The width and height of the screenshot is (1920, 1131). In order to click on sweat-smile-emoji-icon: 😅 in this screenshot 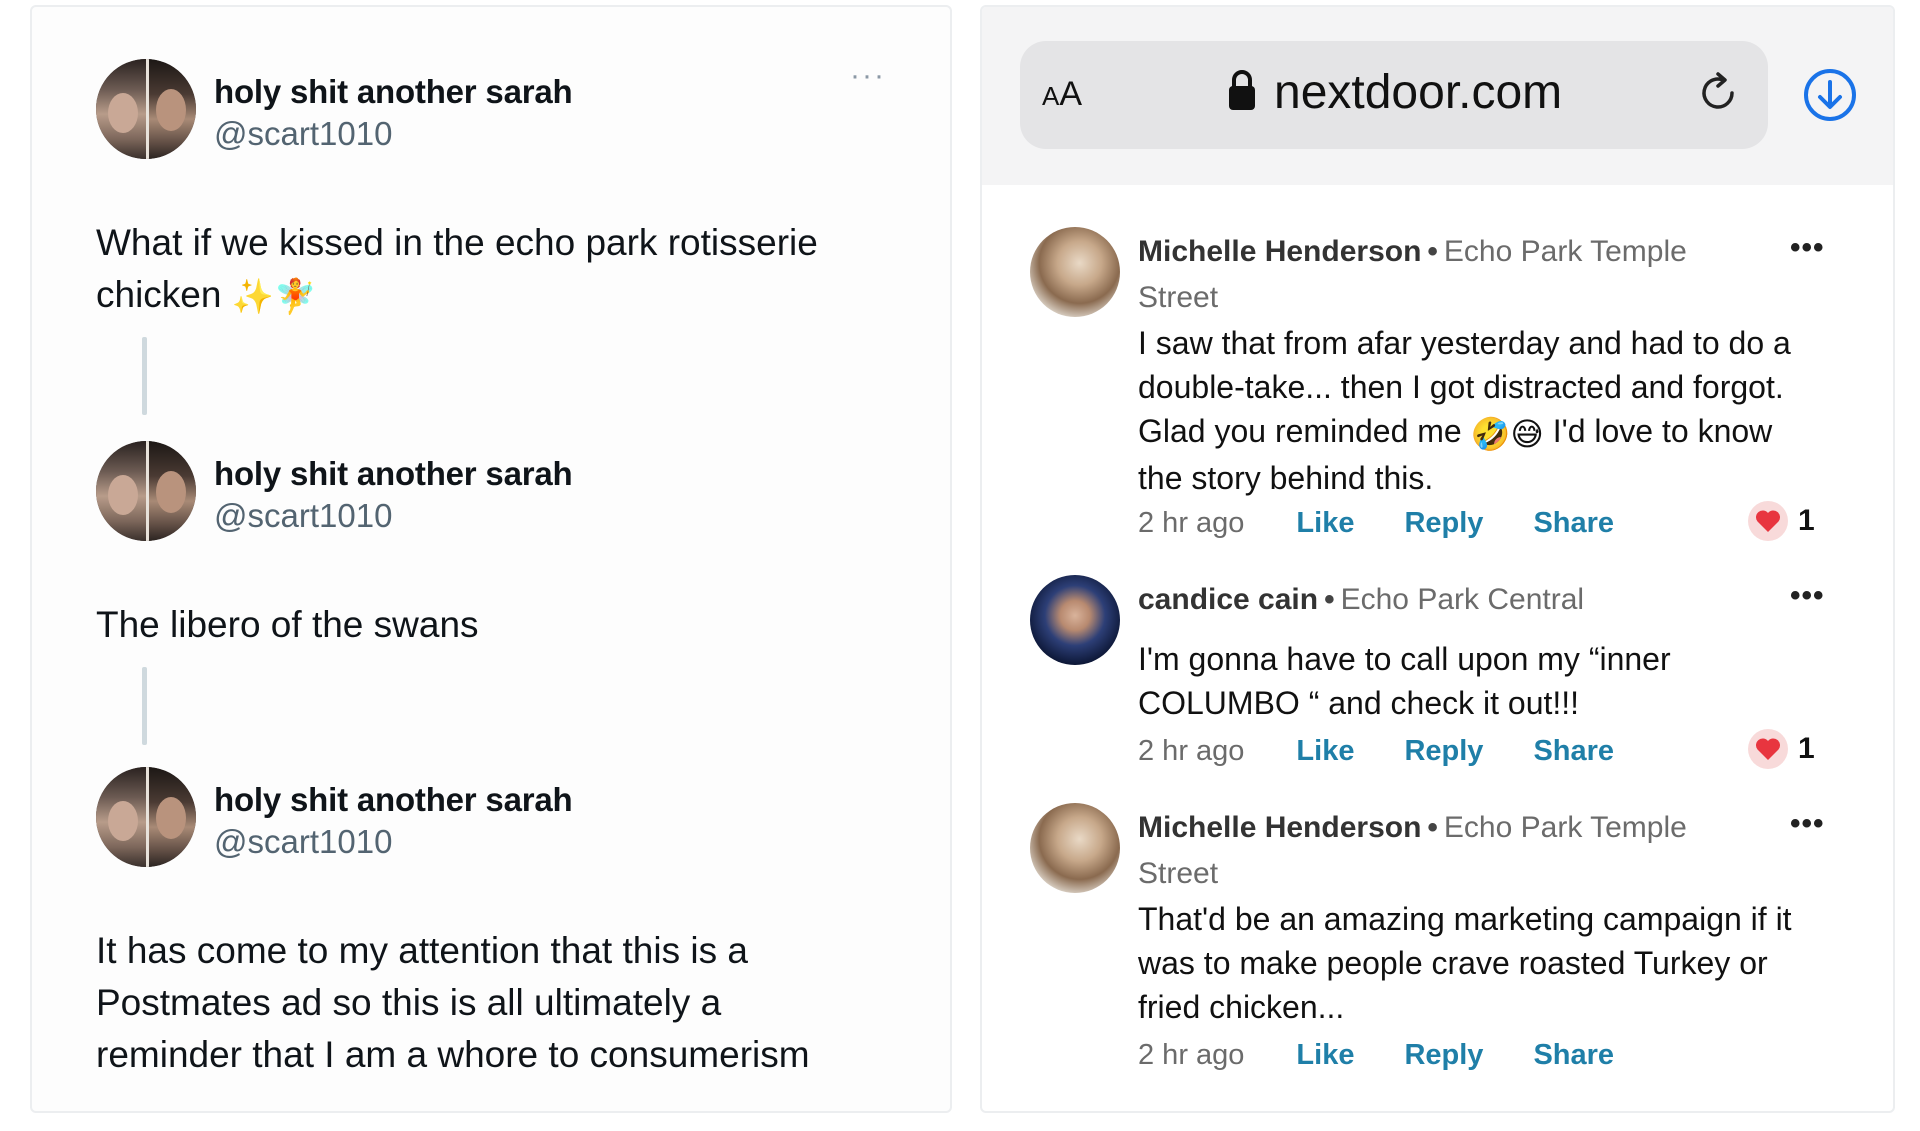, I will do `click(1527, 433)`.